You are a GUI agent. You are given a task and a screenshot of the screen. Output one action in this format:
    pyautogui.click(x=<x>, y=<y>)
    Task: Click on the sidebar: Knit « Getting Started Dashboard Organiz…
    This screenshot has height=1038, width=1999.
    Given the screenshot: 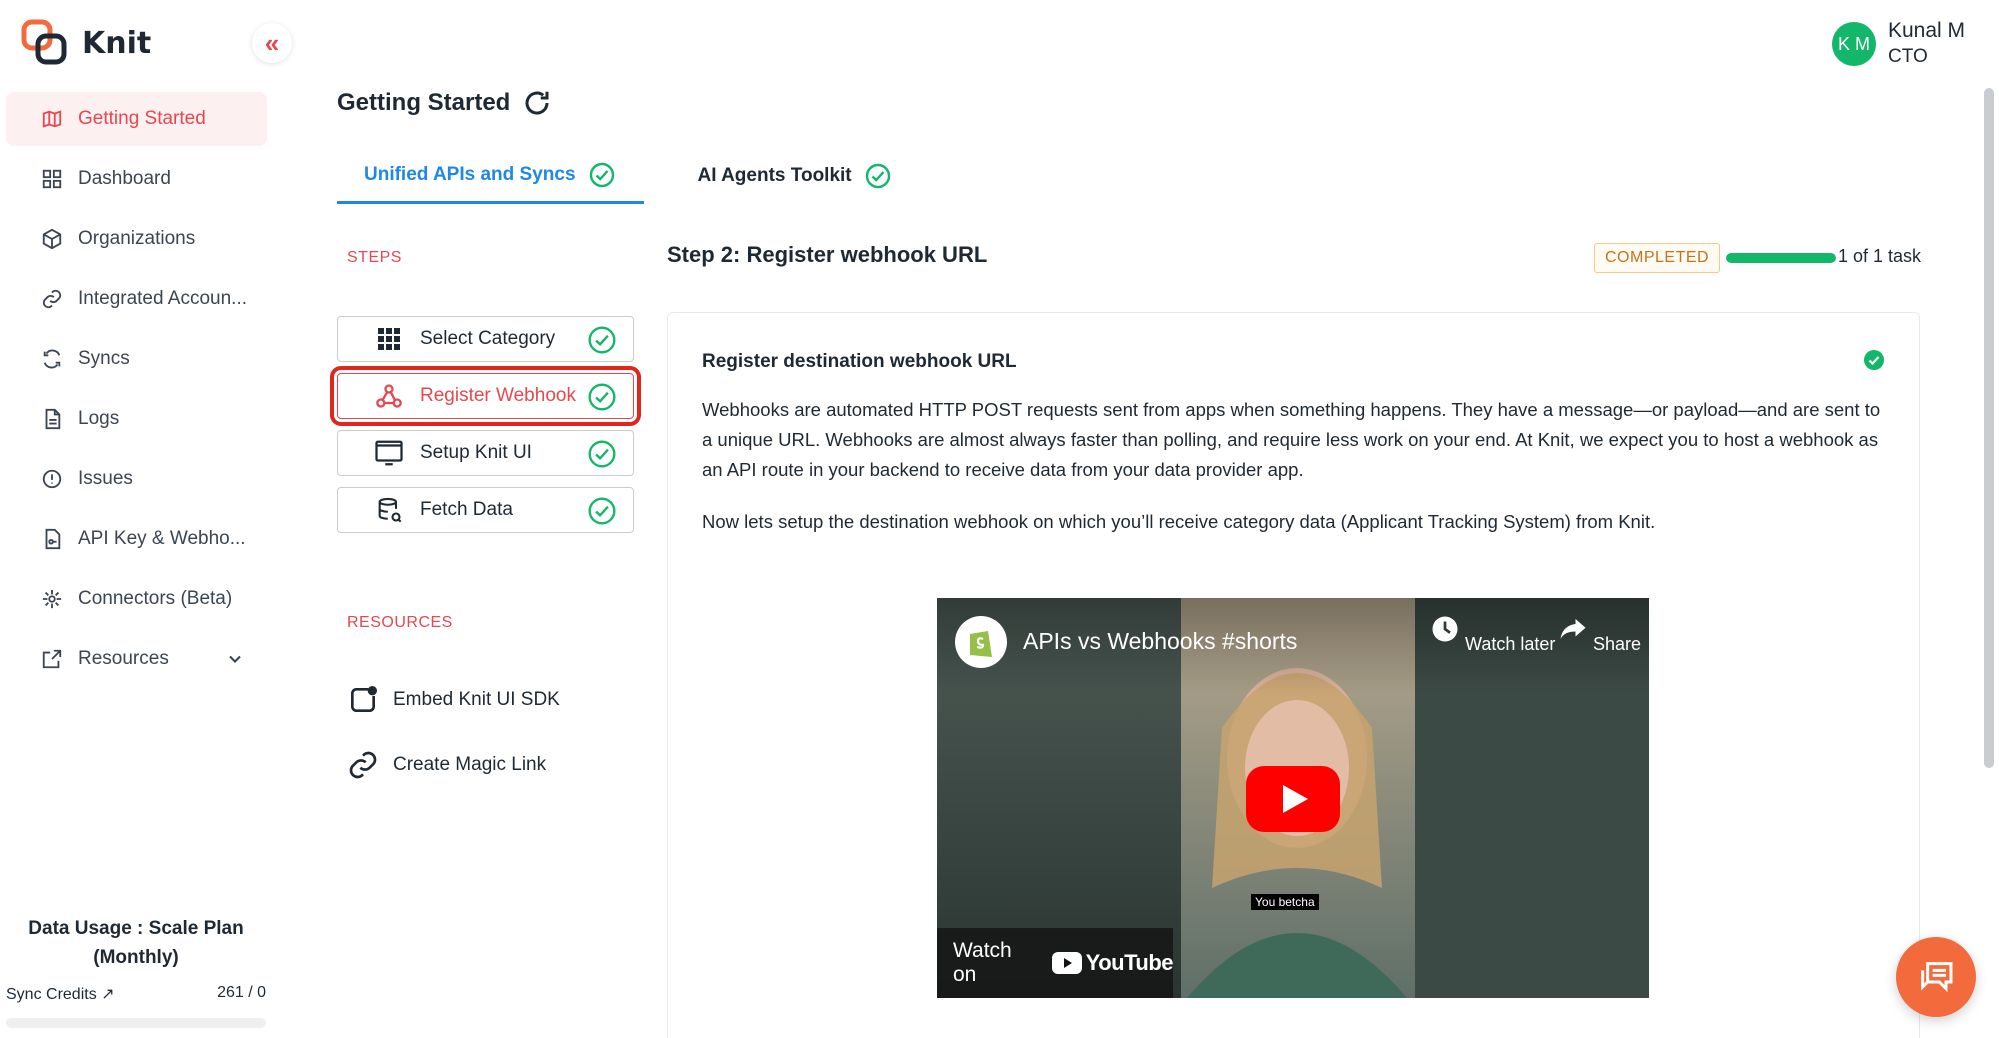 What is the action you would take?
    pyautogui.click(x=146, y=519)
    